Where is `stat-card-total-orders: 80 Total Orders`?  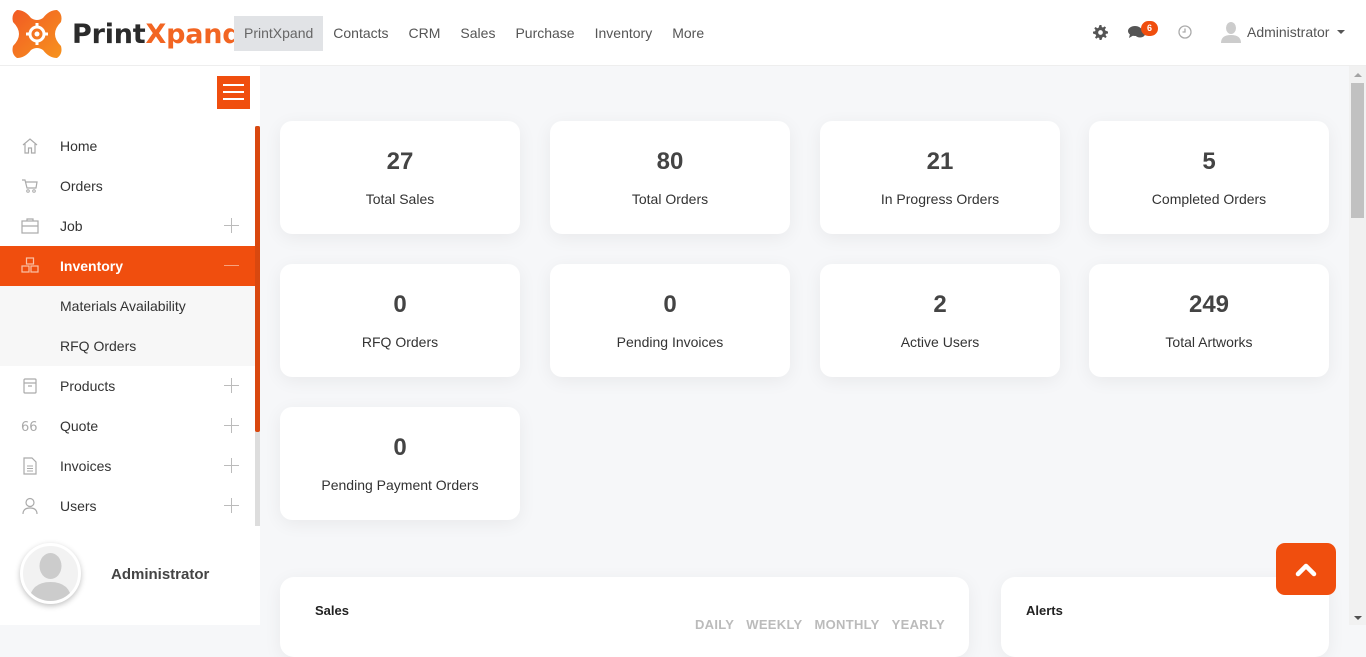 stat-card-total-orders: 80 Total Orders is located at coordinates (670, 177).